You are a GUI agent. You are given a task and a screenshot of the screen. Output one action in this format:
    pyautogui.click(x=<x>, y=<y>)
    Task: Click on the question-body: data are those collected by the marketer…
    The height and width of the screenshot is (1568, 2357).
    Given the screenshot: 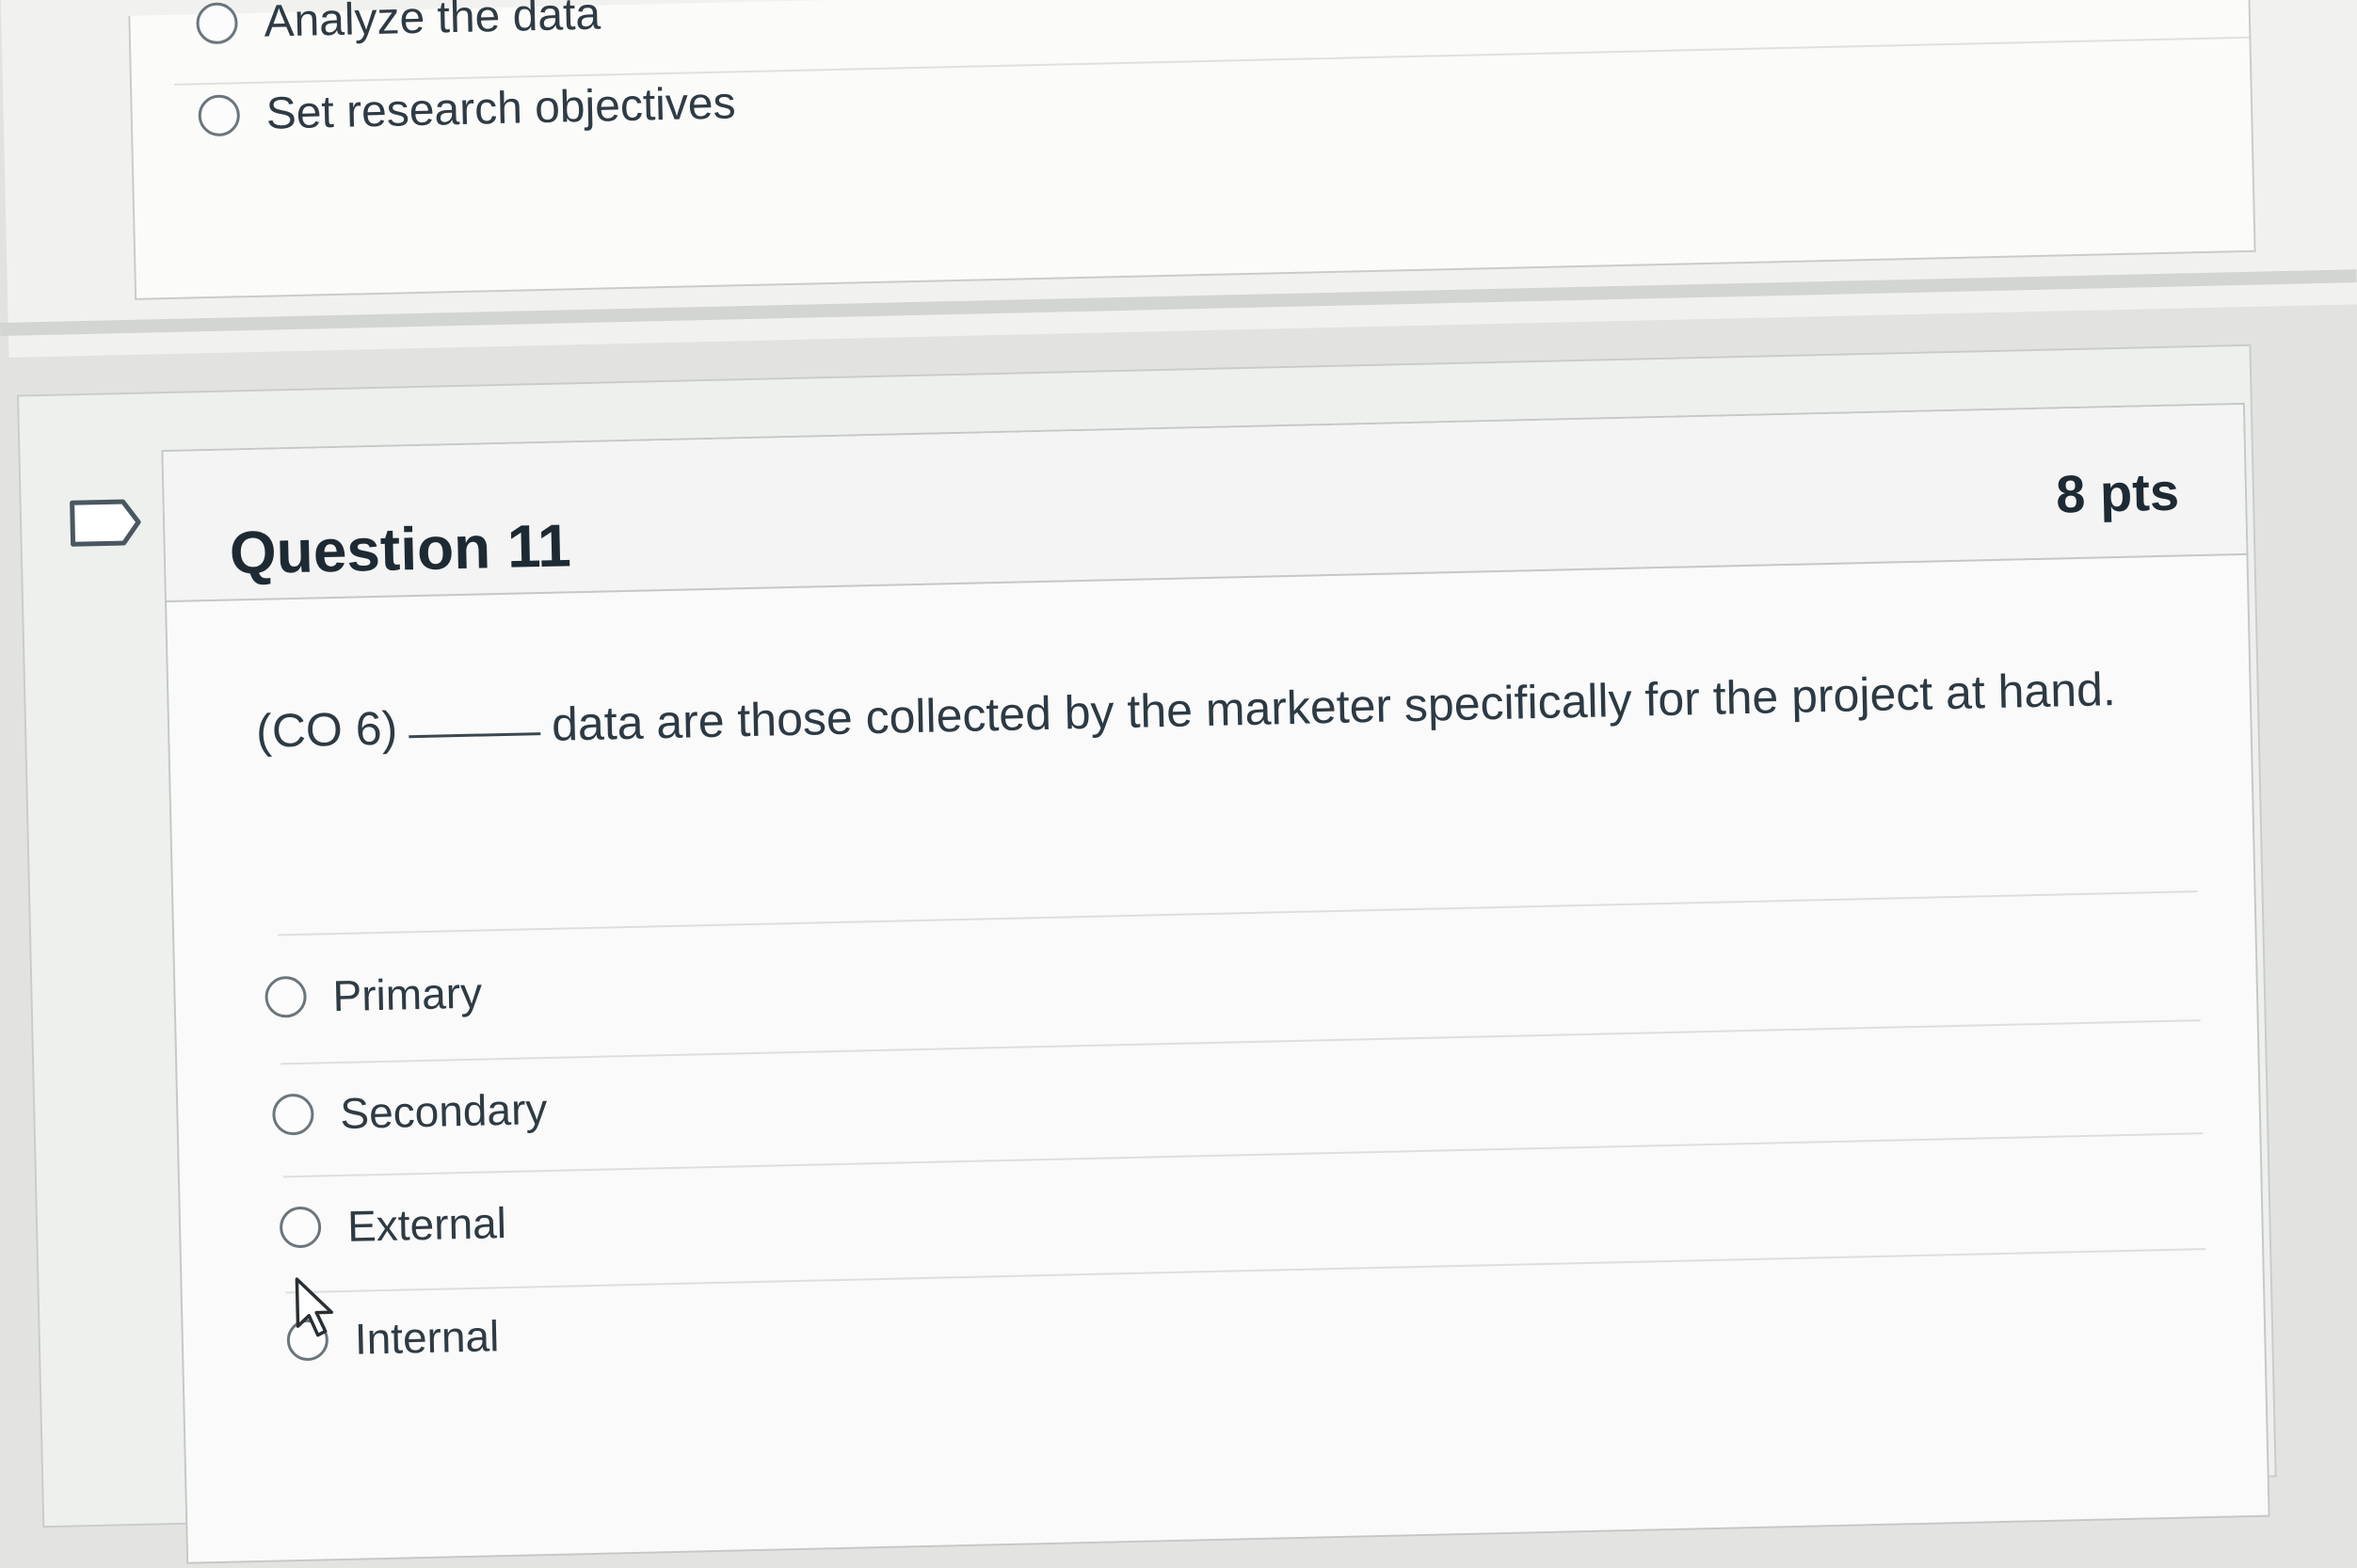 What is the action you would take?
    pyautogui.click(x=1334, y=707)
    